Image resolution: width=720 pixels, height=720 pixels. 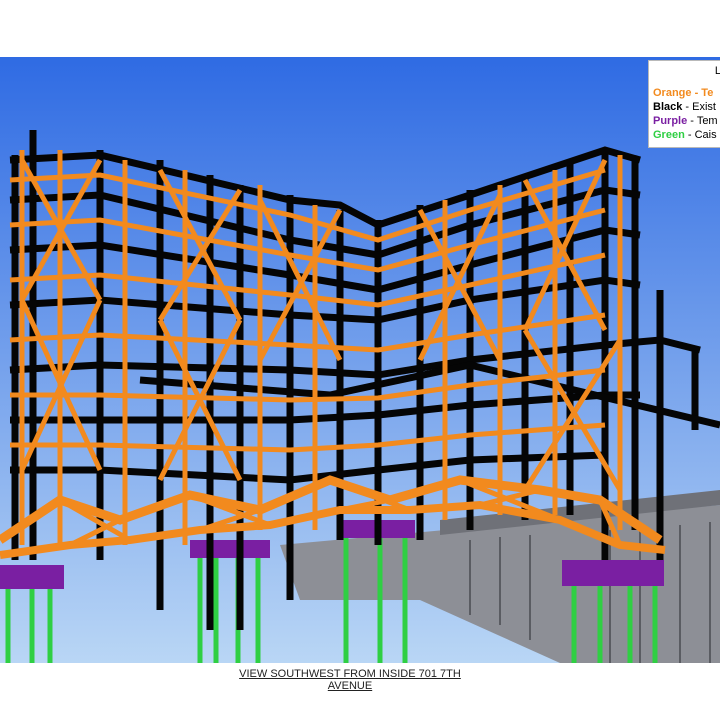 What do you see at coordinates (668, 107) in the screenshot?
I see `legend-key: Black` at bounding box center [668, 107].